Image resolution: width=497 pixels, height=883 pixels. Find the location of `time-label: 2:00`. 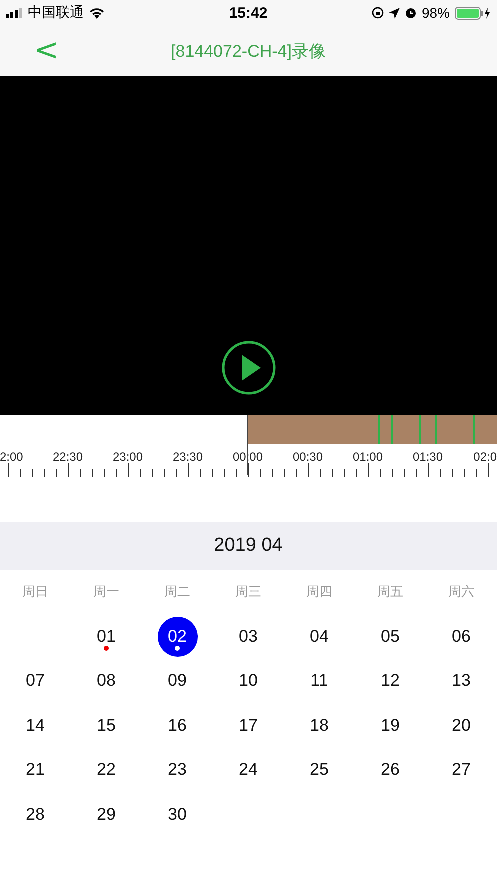

time-label: 2:00 is located at coordinates (12, 457).